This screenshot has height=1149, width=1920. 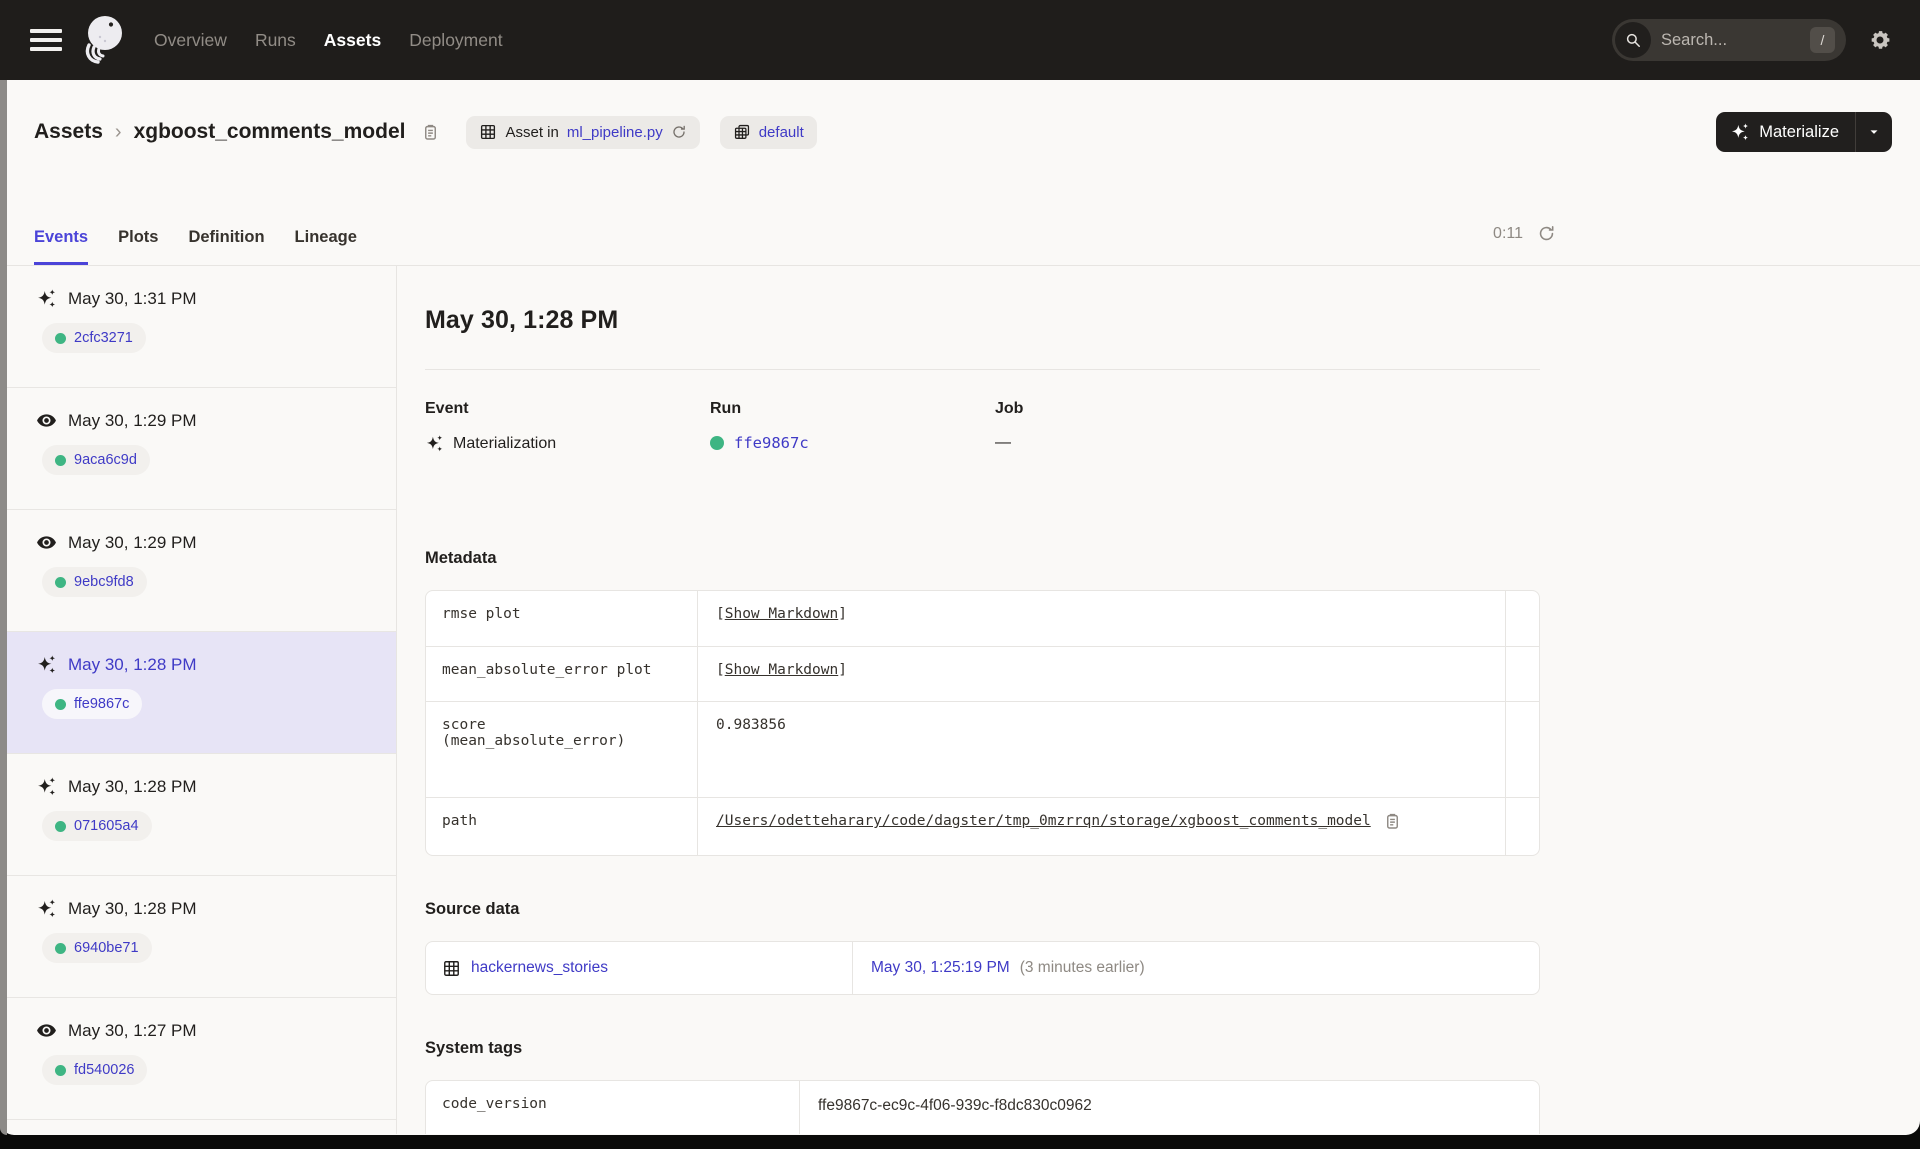 I want to click on run-id-label: 2cfc3271, so click(x=103, y=338).